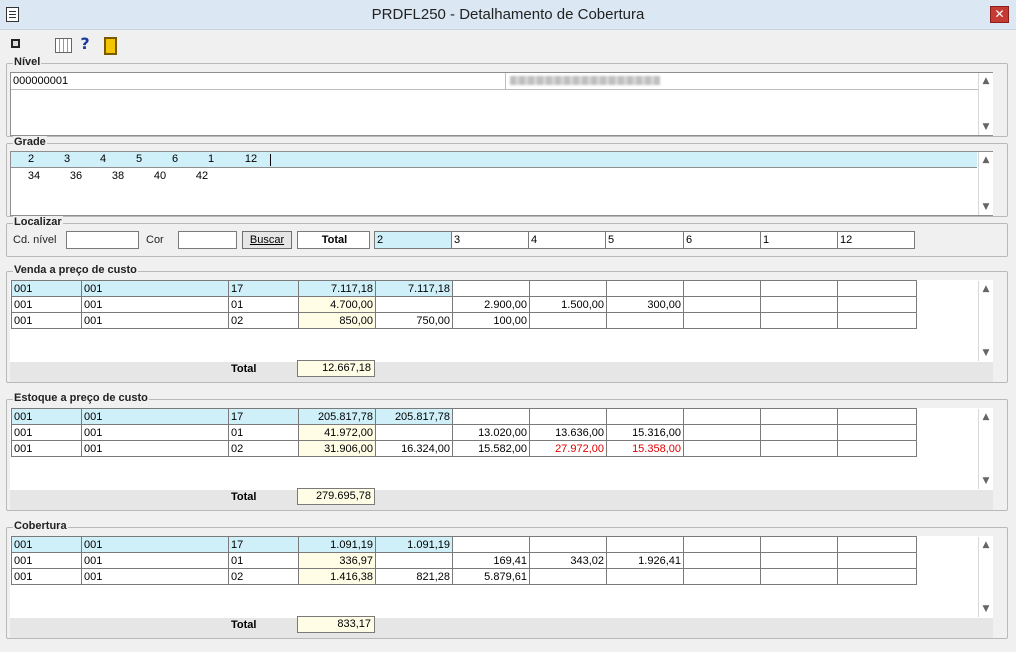 This screenshot has height=652, width=1016. Describe the element at coordinates (502, 81) in the screenshot. I see `nivel-row: 000000001` at that location.